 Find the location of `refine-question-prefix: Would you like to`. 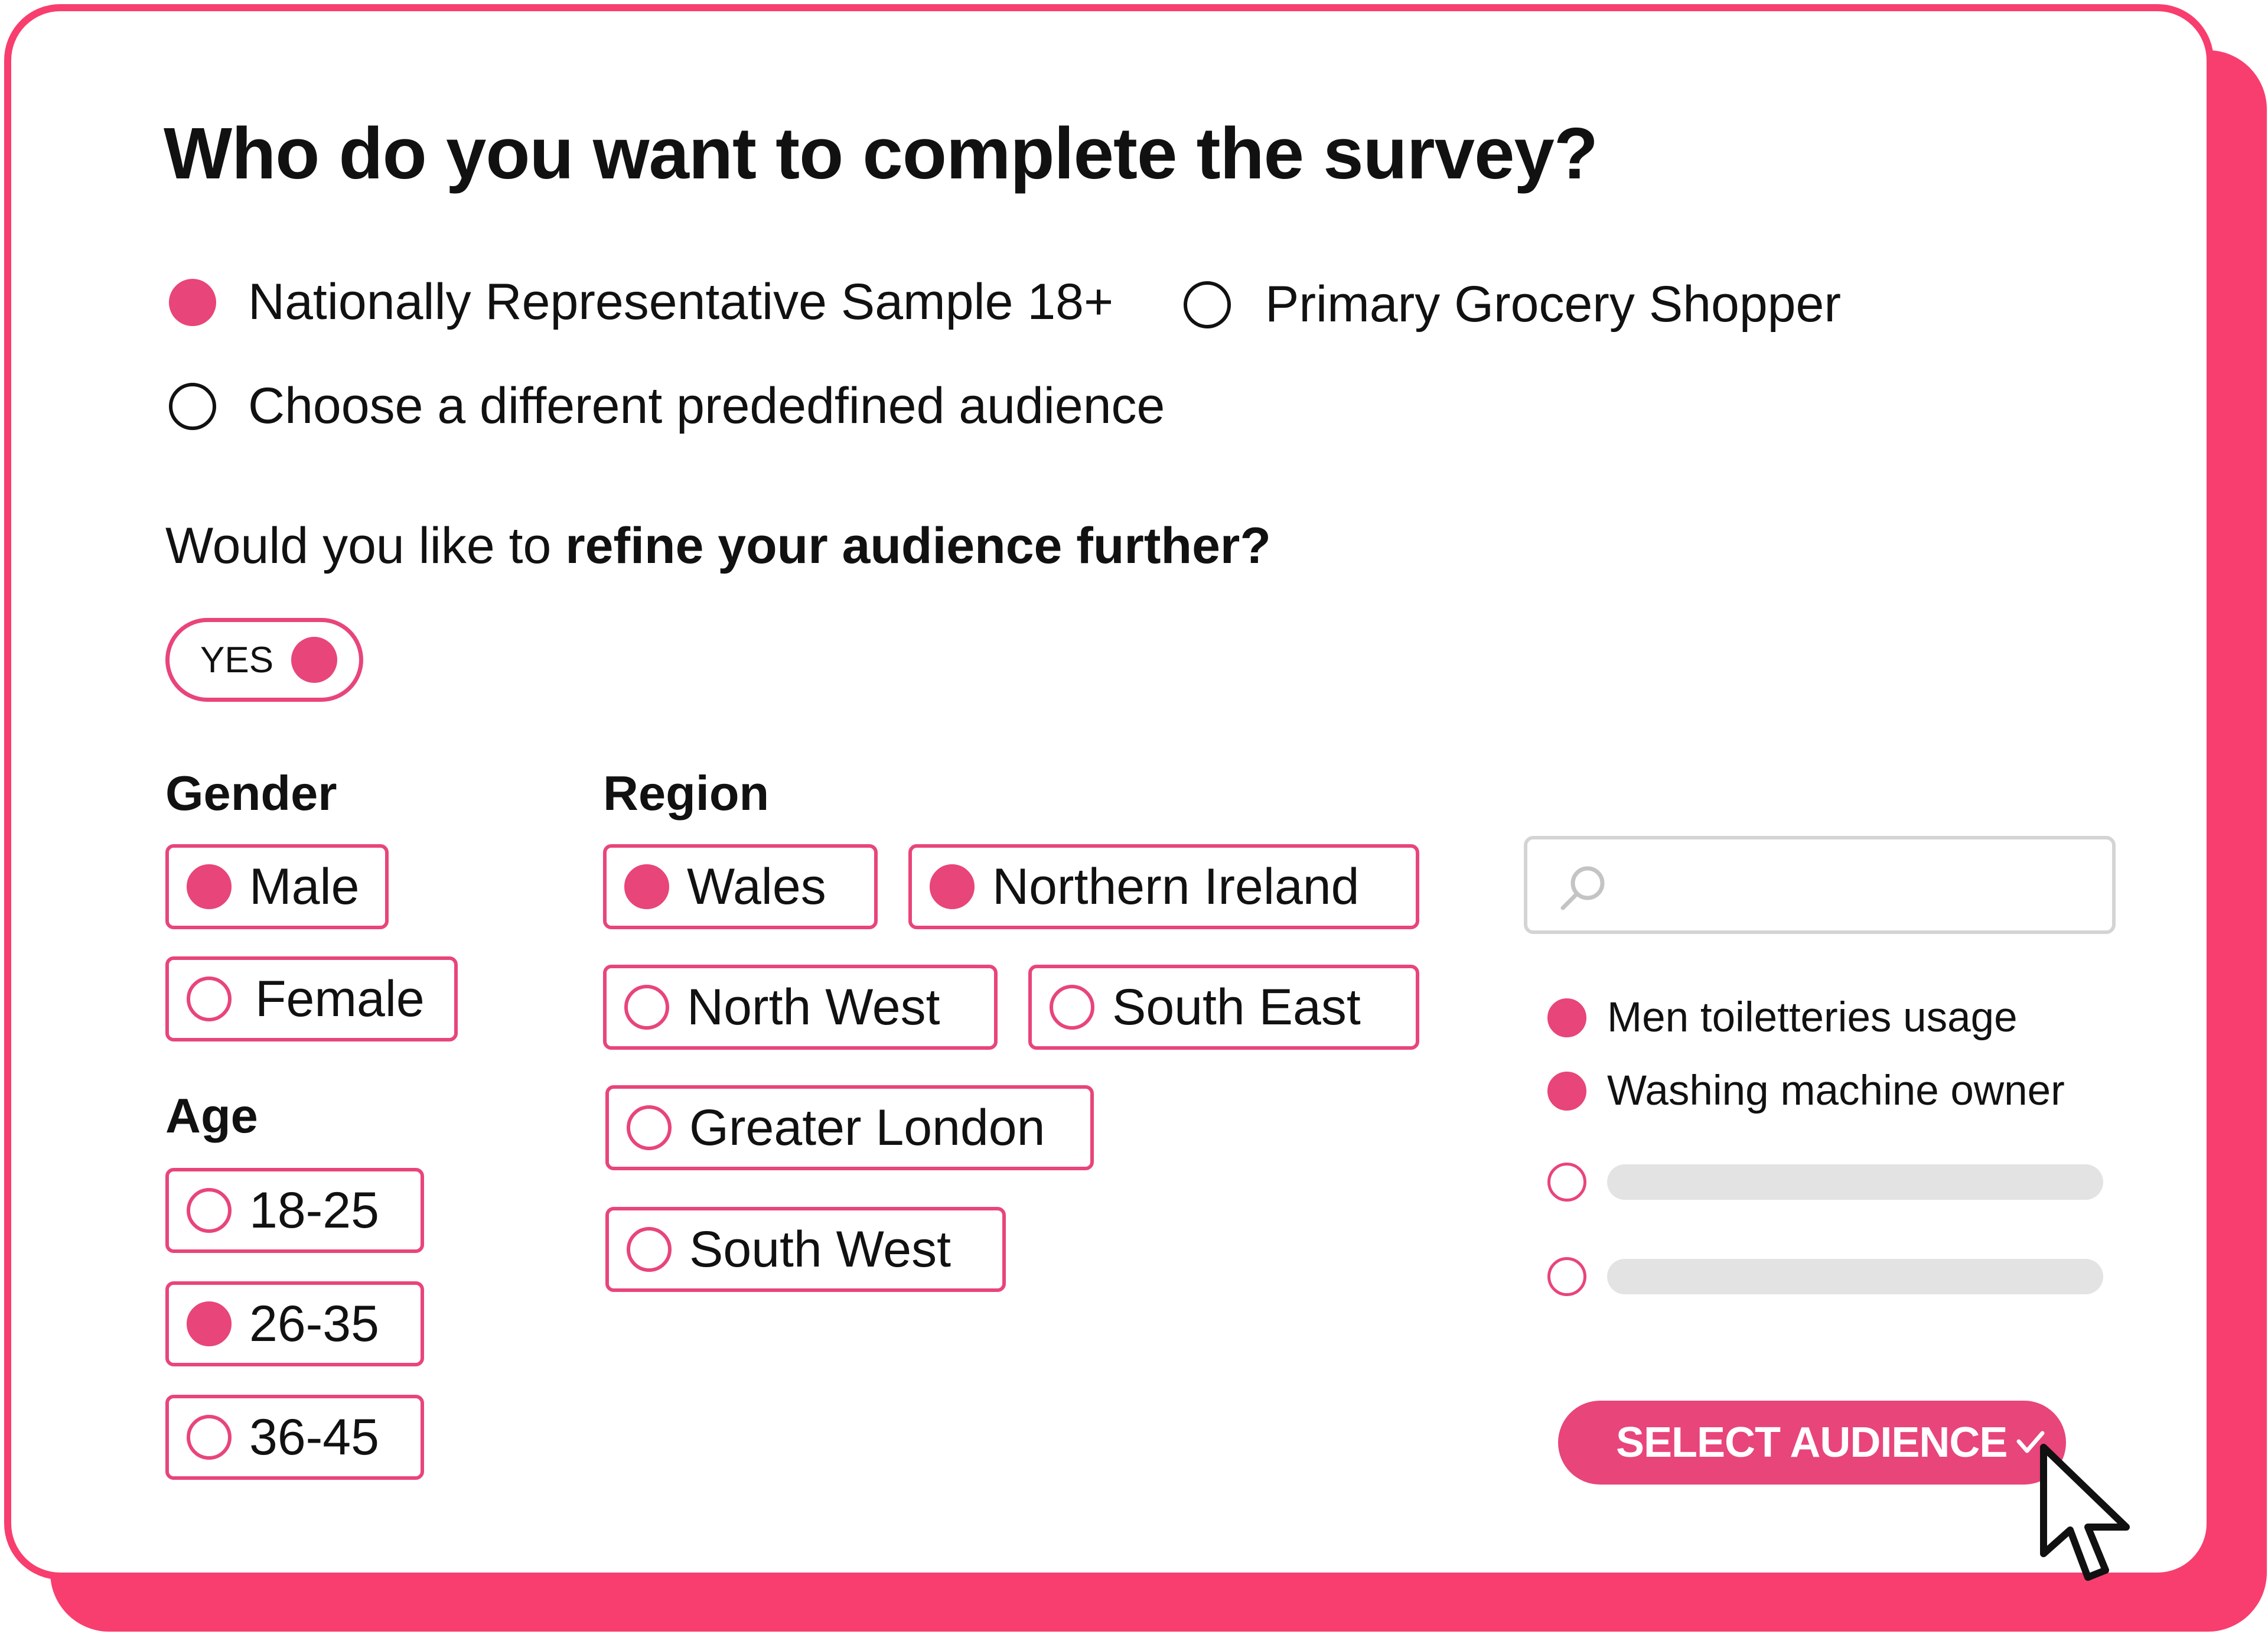

refine-question-prefix: Would you like to is located at coordinates (365, 545).